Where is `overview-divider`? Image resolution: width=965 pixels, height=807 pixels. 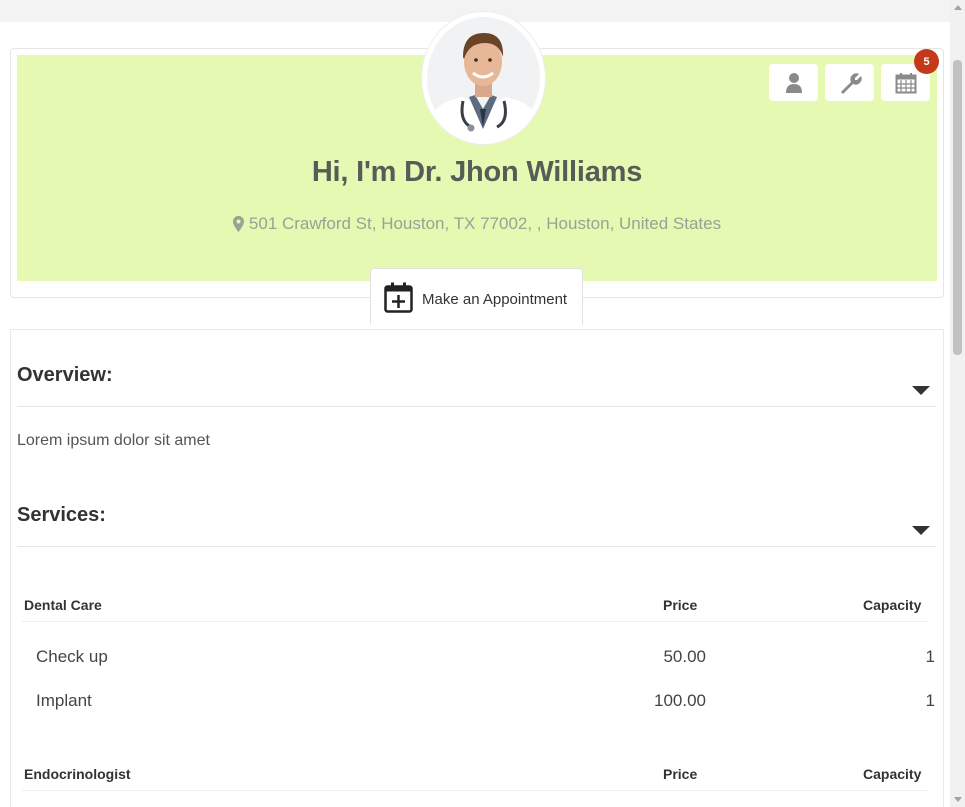
overview-divider is located at coordinates (476, 406).